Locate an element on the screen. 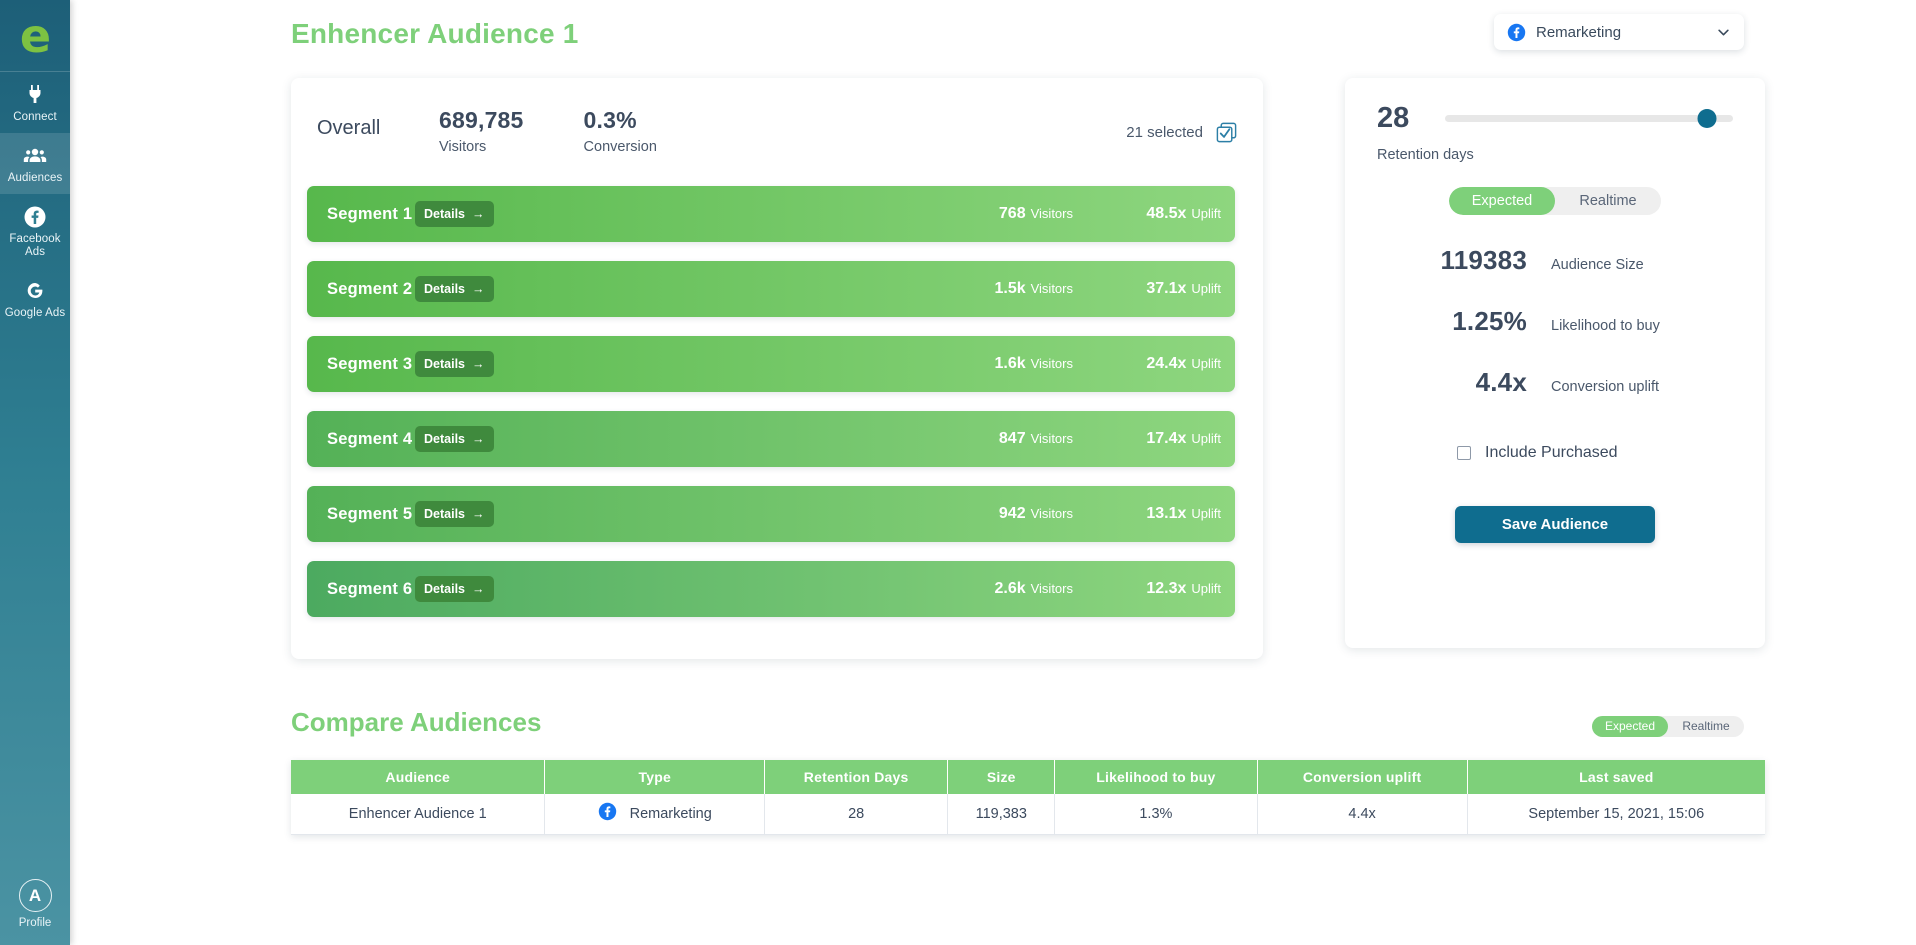 Image resolution: width=1916 pixels, height=945 pixels. mode-toggle-realtime: Realtime is located at coordinates (1608, 201).